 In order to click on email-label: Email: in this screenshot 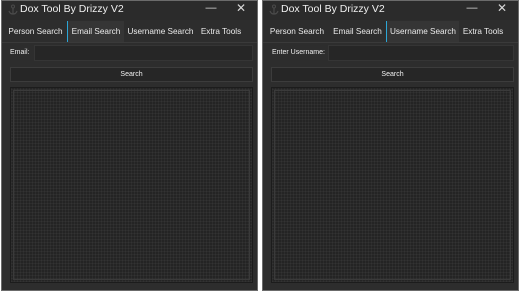, I will do `click(20, 52)`.